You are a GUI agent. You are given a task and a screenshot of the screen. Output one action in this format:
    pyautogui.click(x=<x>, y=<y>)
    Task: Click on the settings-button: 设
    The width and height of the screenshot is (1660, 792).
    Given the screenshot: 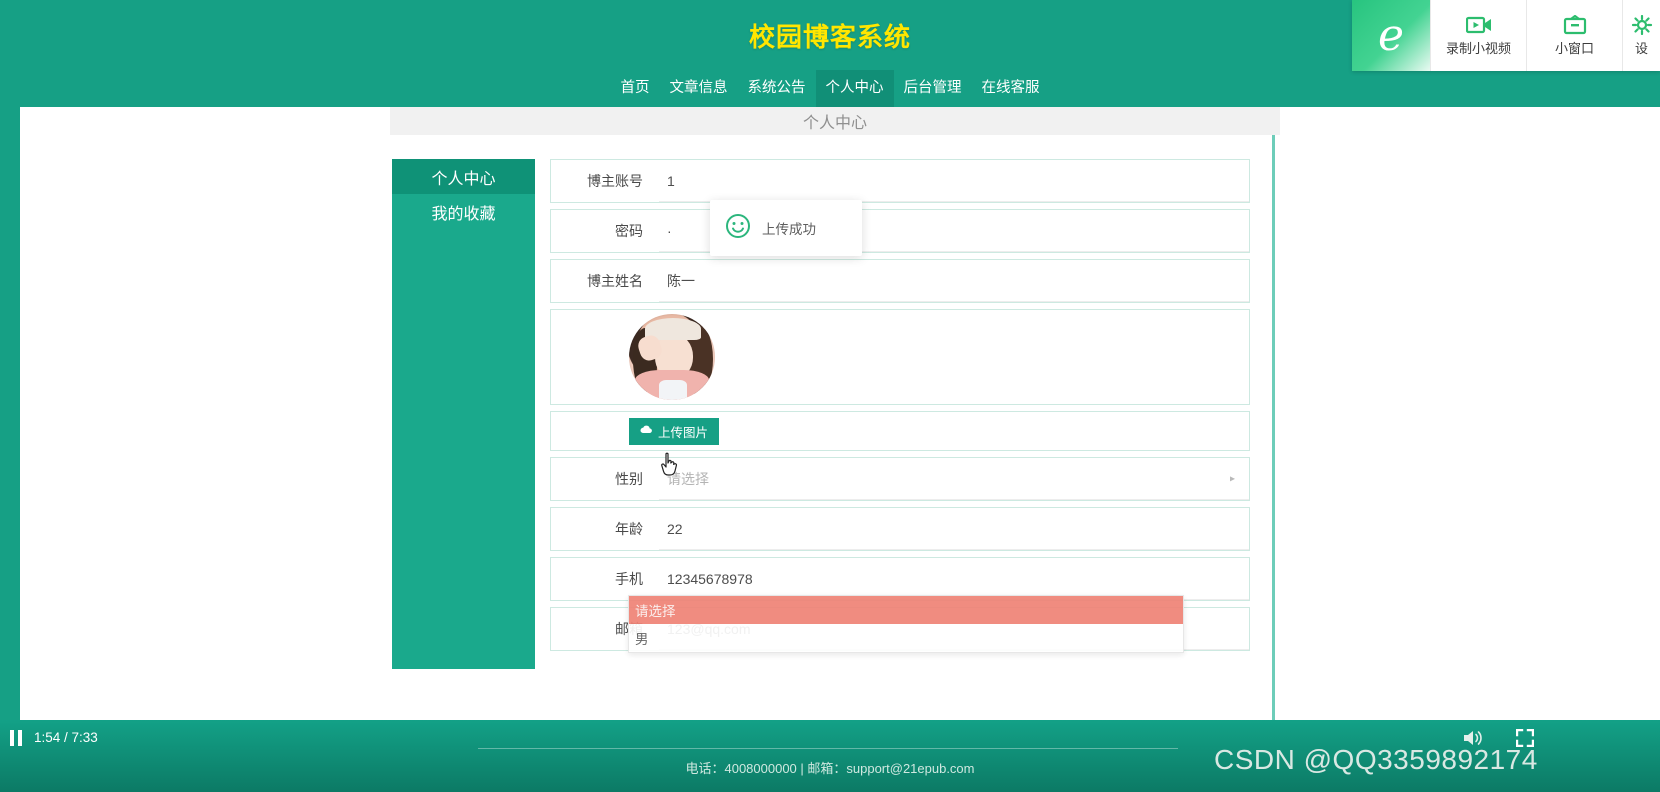 What is the action you would take?
    pyautogui.click(x=1641, y=35)
    